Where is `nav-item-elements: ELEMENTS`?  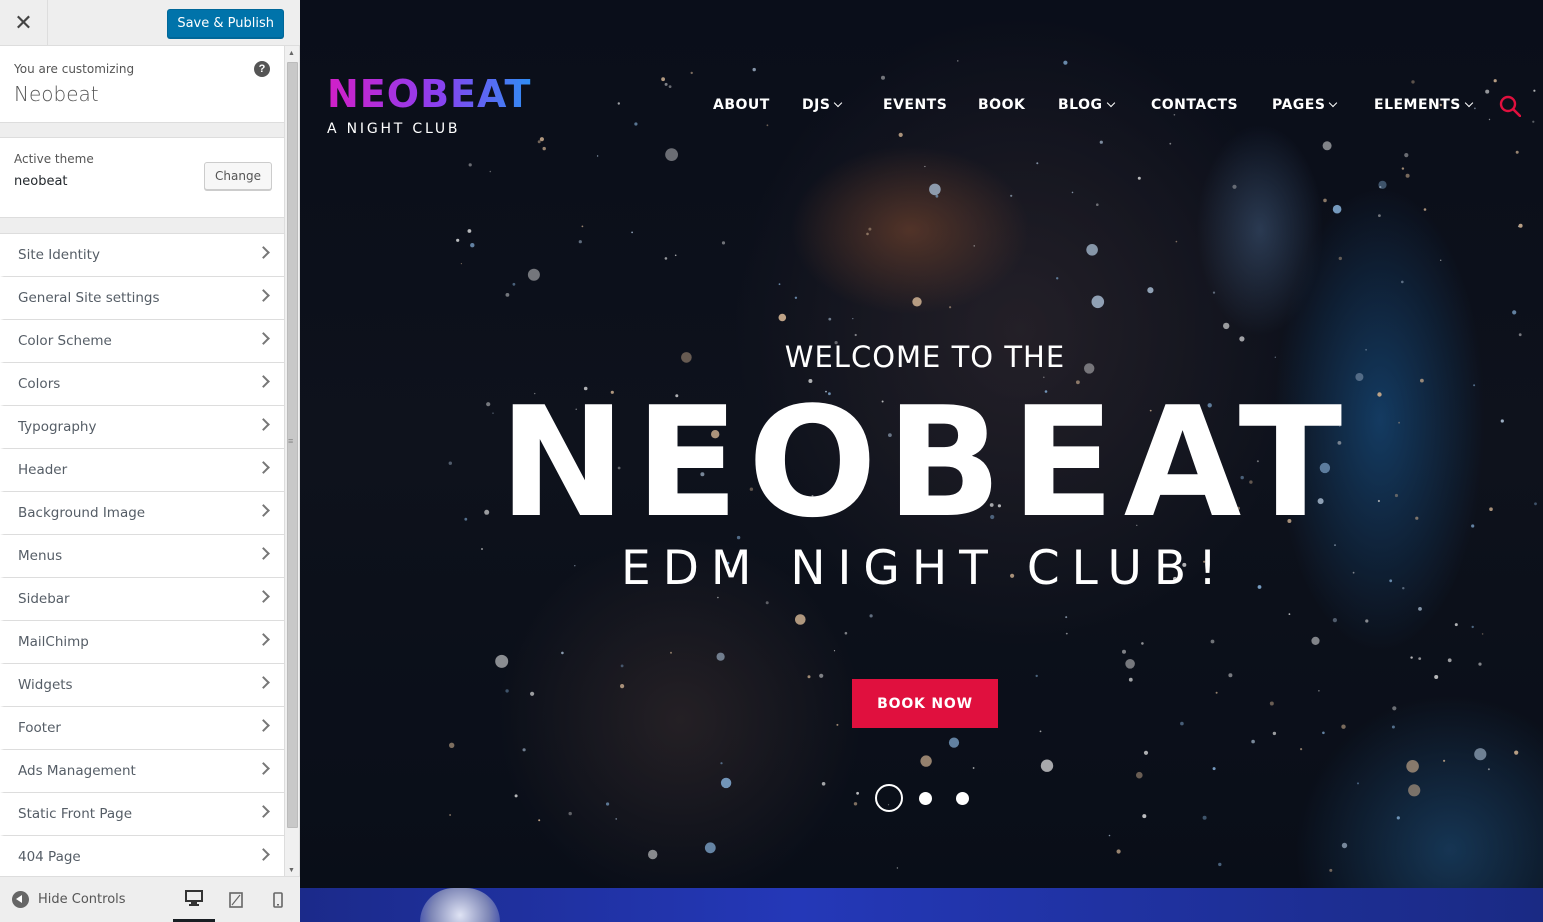 nav-item-elements: ELEMENTS is located at coordinates (1424, 105).